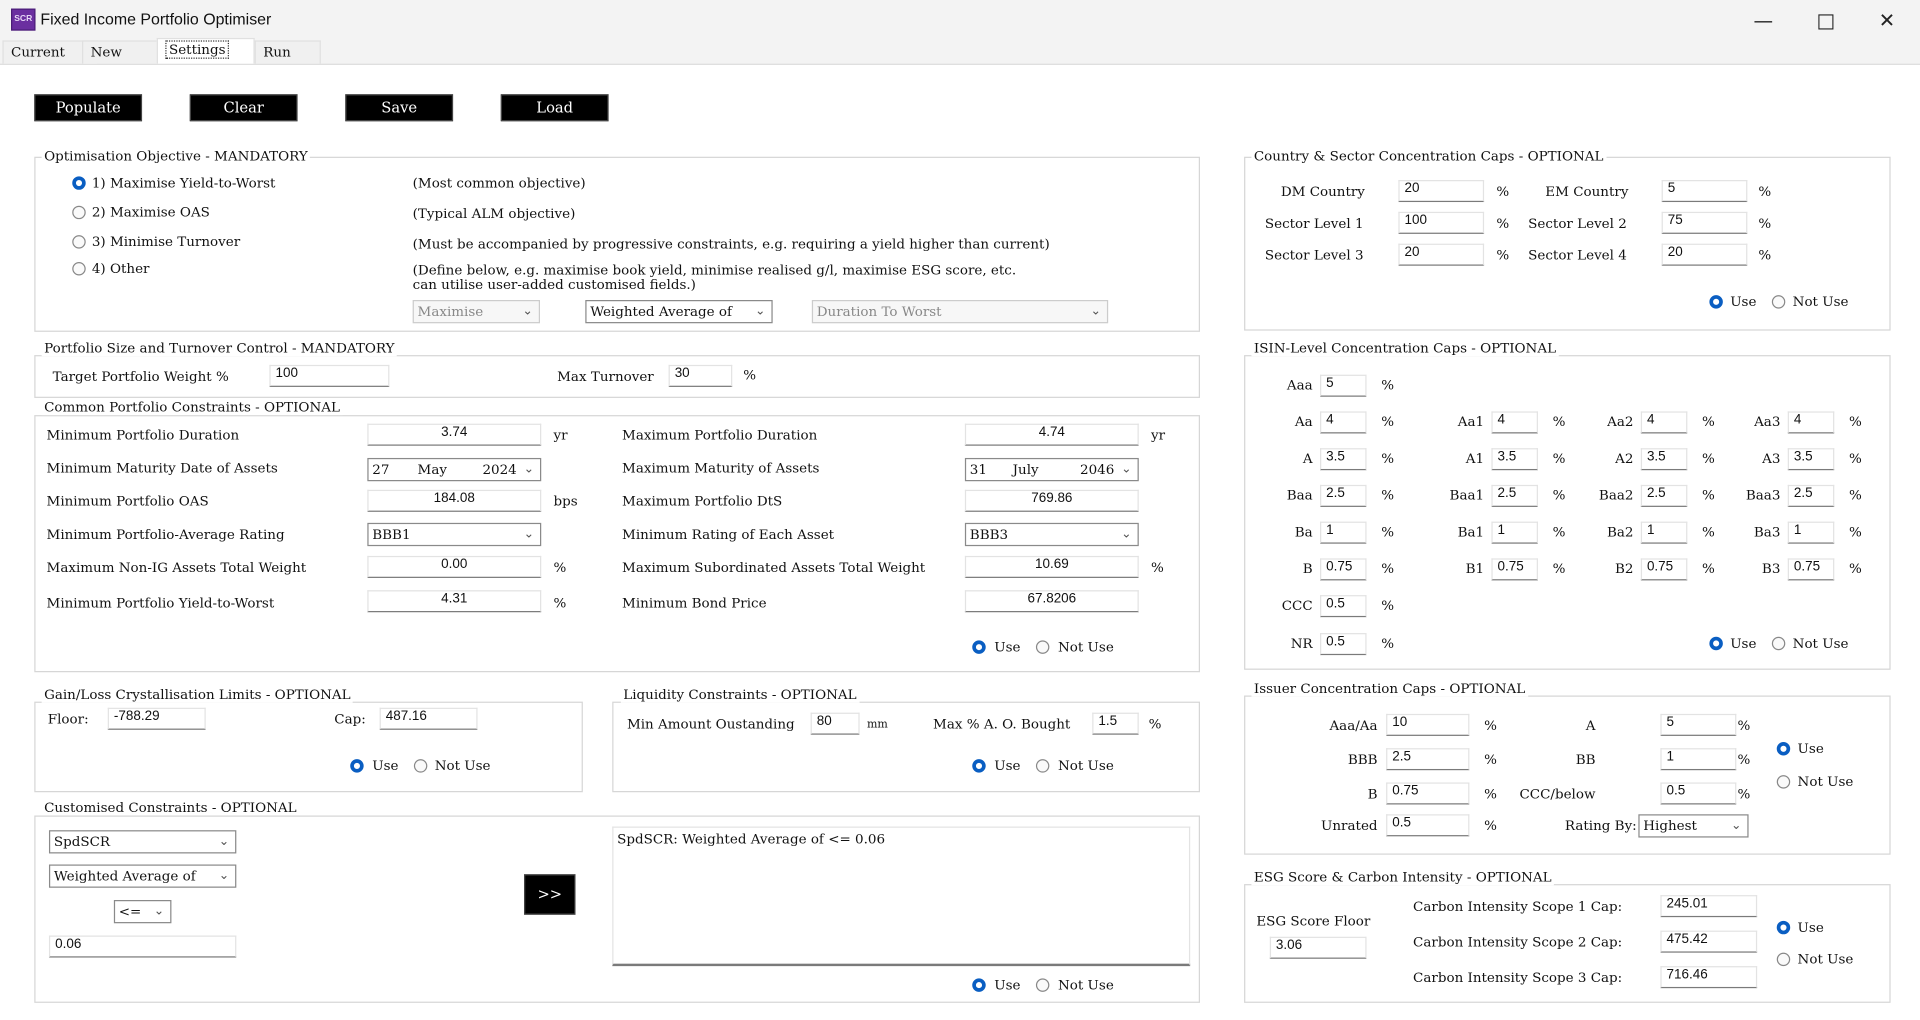 This screenshot has width=1920, height=1020. What do you see at coordinates (142, 912) in the screenshot?
I see `custom-operator-select: <= ⌄` at bounding box center [142, 912].